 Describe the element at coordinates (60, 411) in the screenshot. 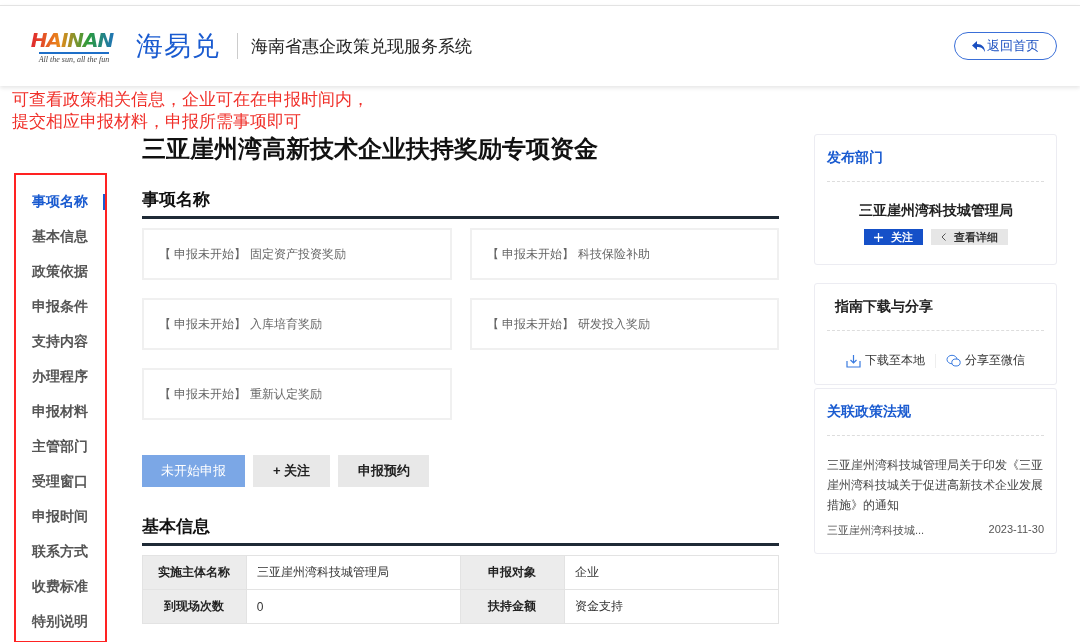

I see `sidebar-item: 申报材料` at that location.